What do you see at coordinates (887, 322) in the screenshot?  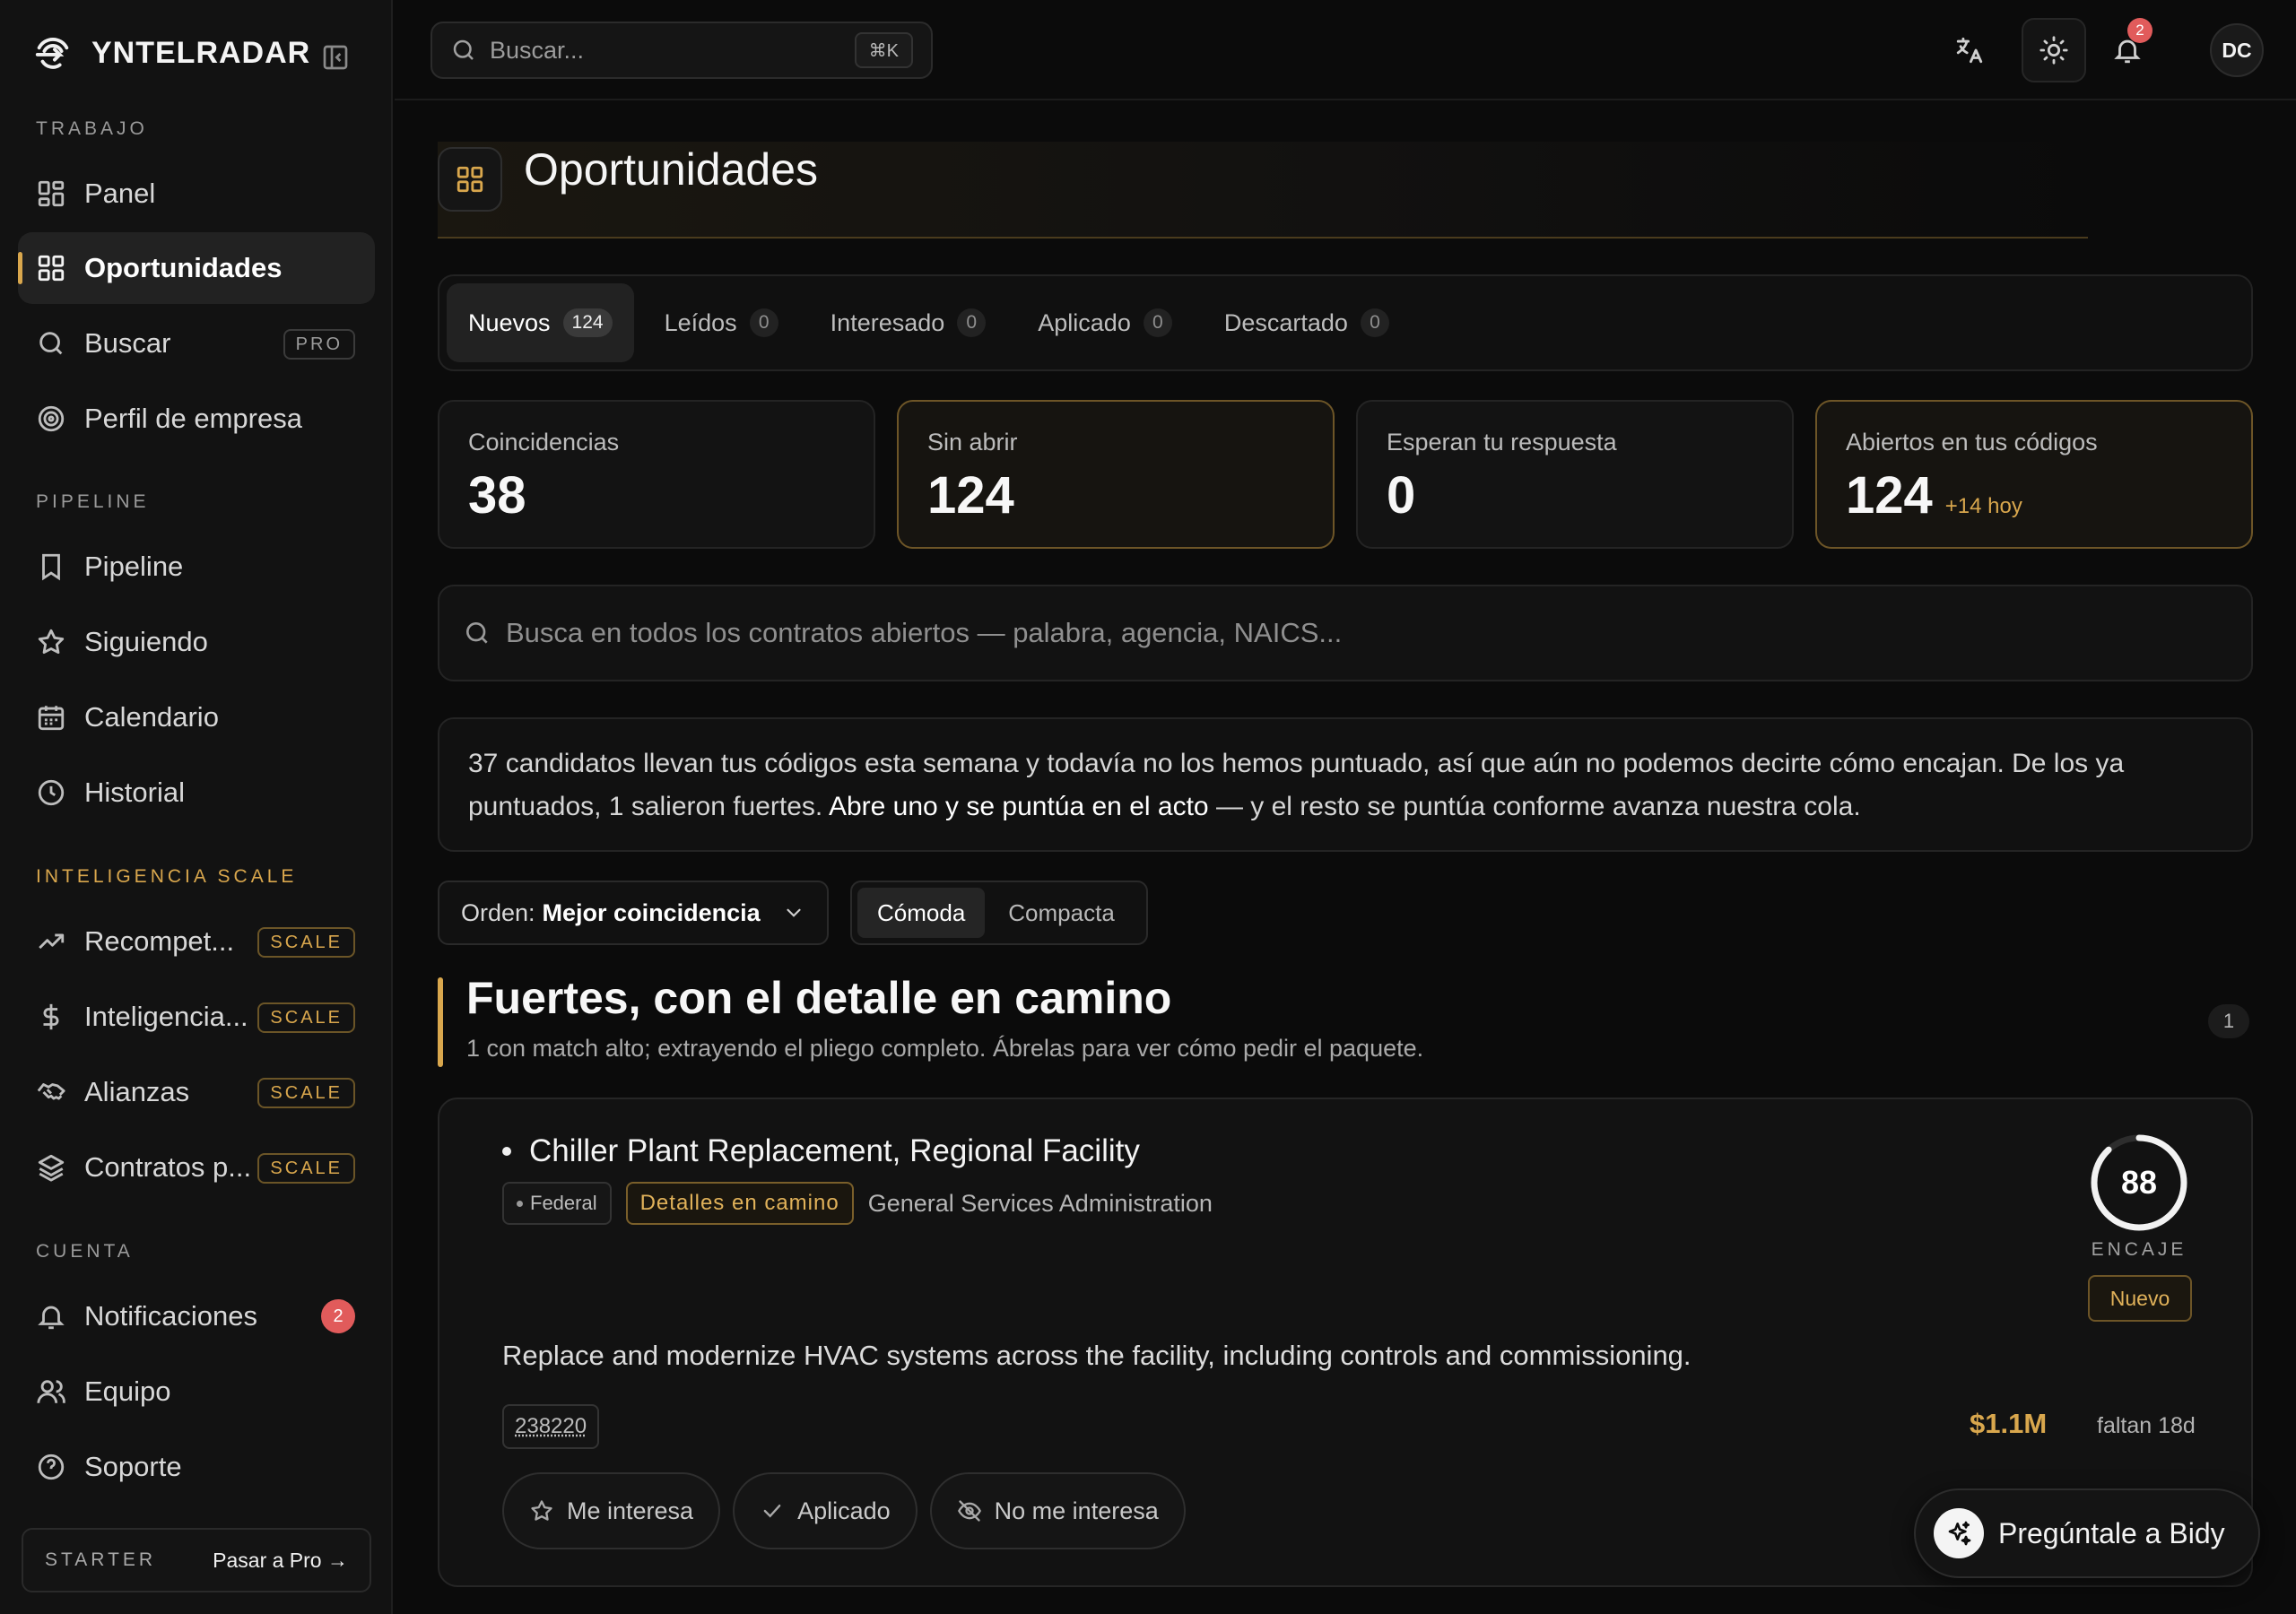 I see `tab-label: Interesado` at bounding box center [887, 322].